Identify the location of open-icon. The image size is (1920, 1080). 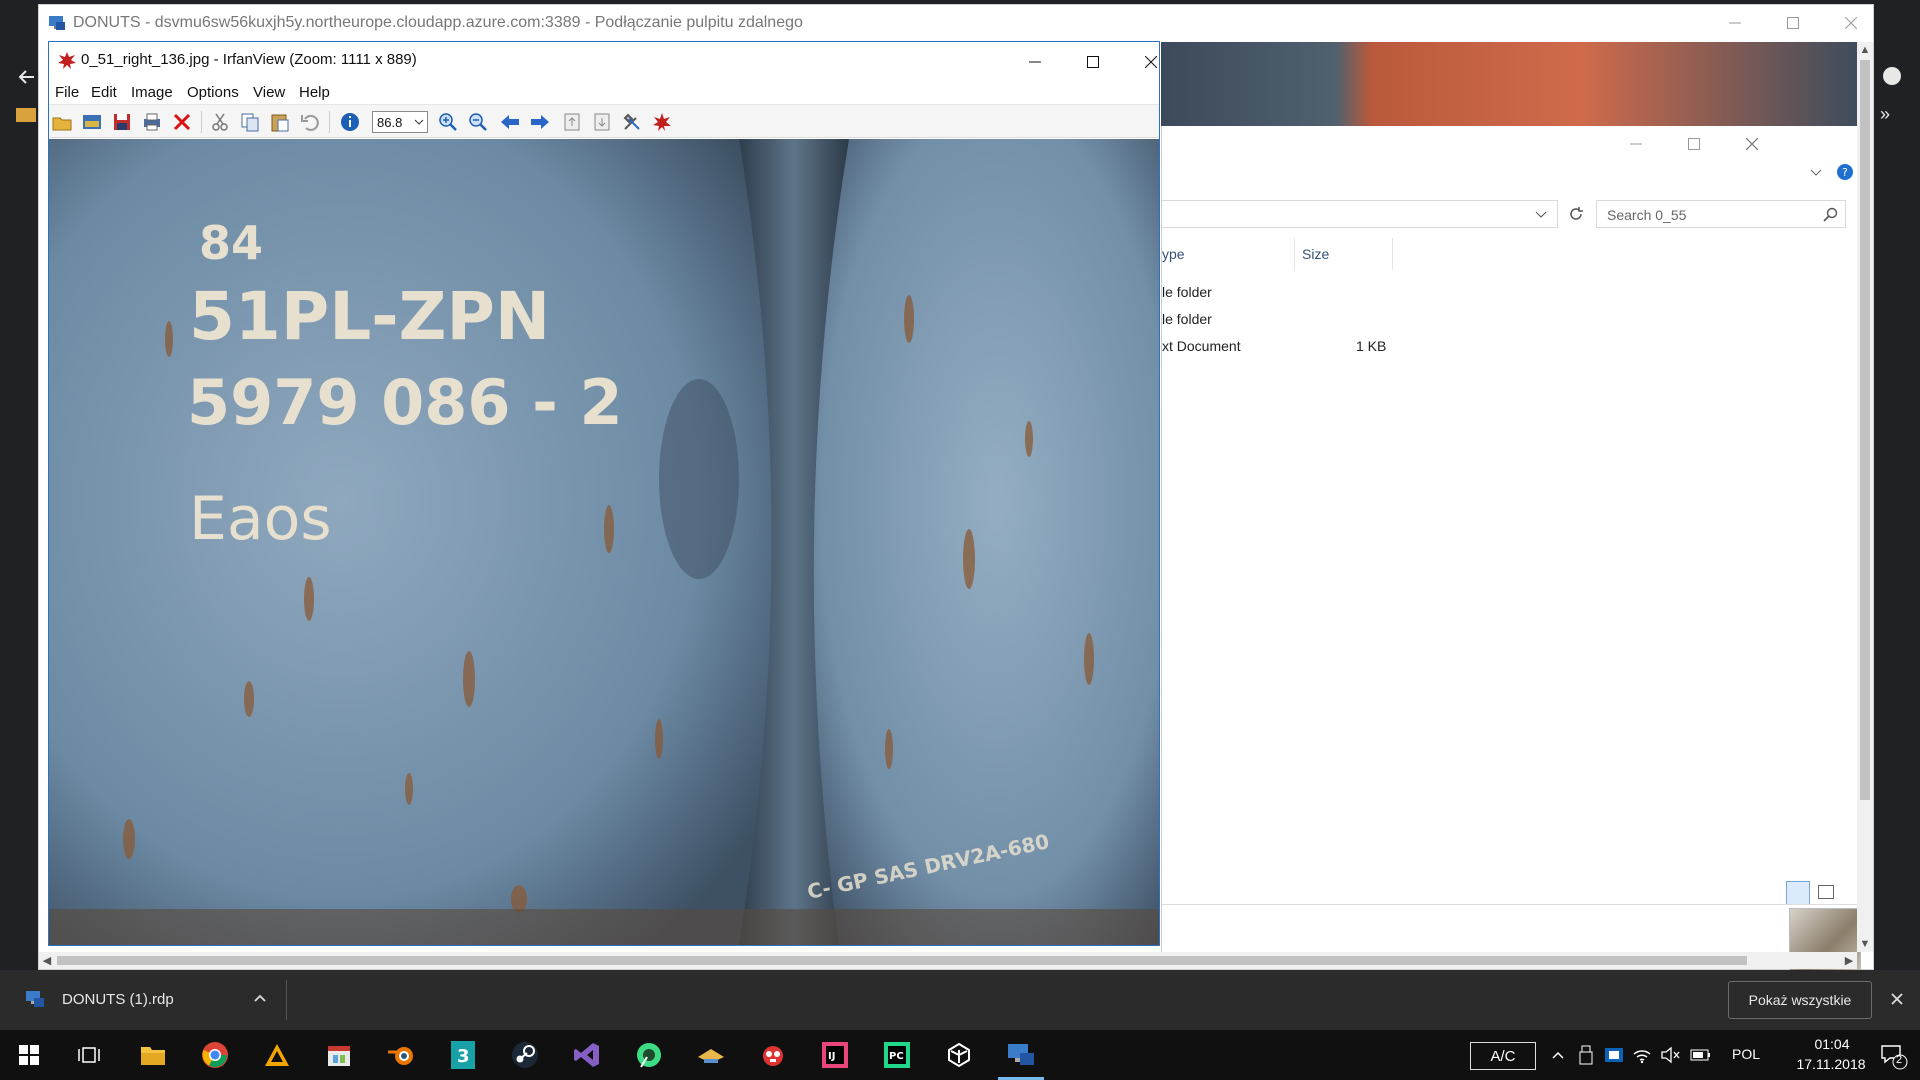
(62, 122).